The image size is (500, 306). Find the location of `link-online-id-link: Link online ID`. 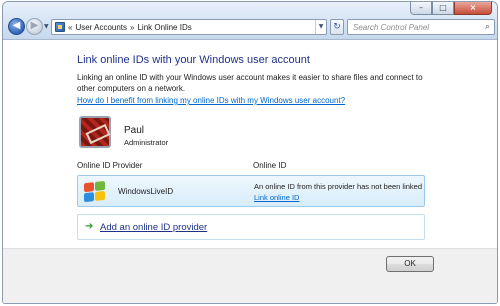

link-online-id-link: Link online ID is located at coordinates (276, 197).